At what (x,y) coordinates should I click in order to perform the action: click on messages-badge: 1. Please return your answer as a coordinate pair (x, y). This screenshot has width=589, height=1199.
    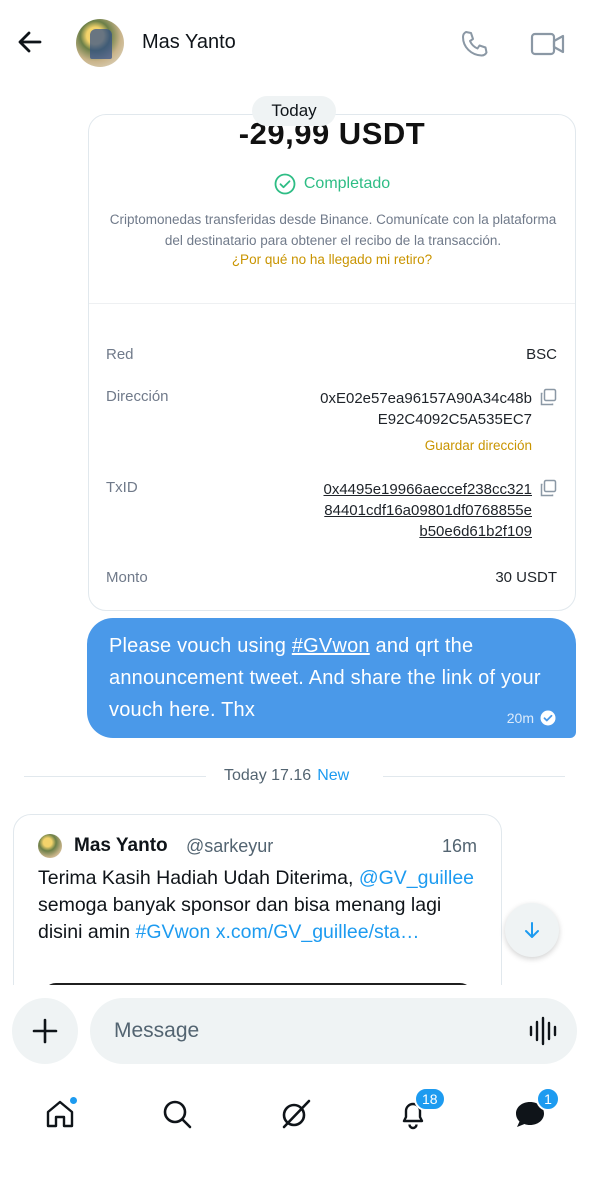
    Looking at the image, I should click on (548, 1099).